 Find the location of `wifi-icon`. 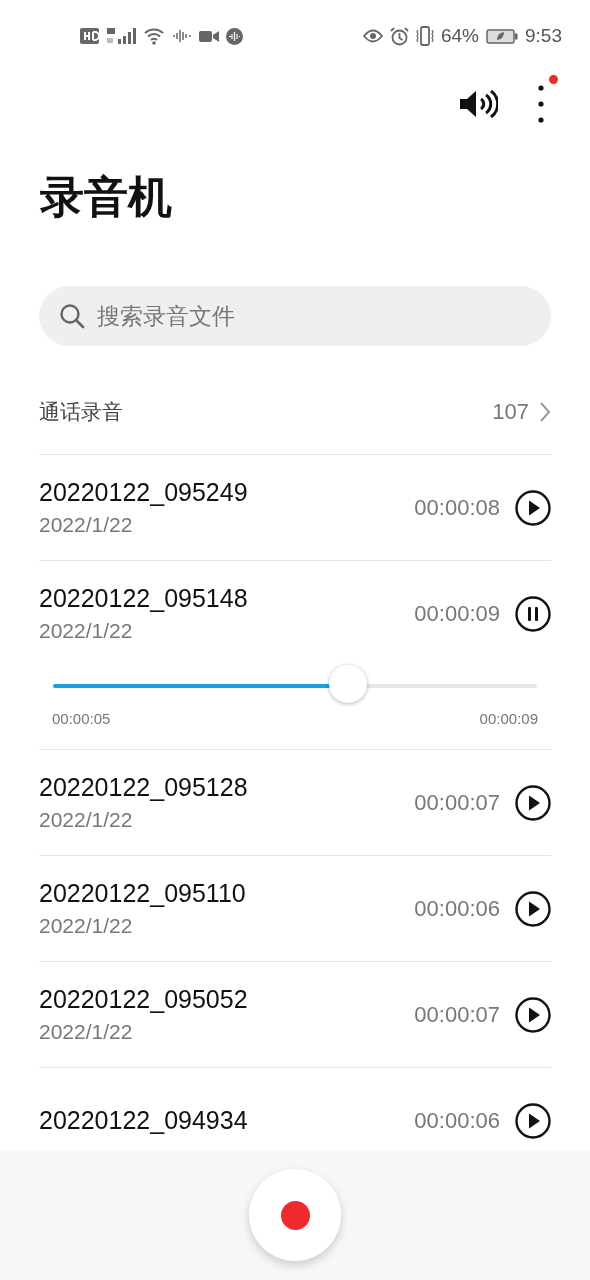

wifi-icon is located at coordinates (154, 36).